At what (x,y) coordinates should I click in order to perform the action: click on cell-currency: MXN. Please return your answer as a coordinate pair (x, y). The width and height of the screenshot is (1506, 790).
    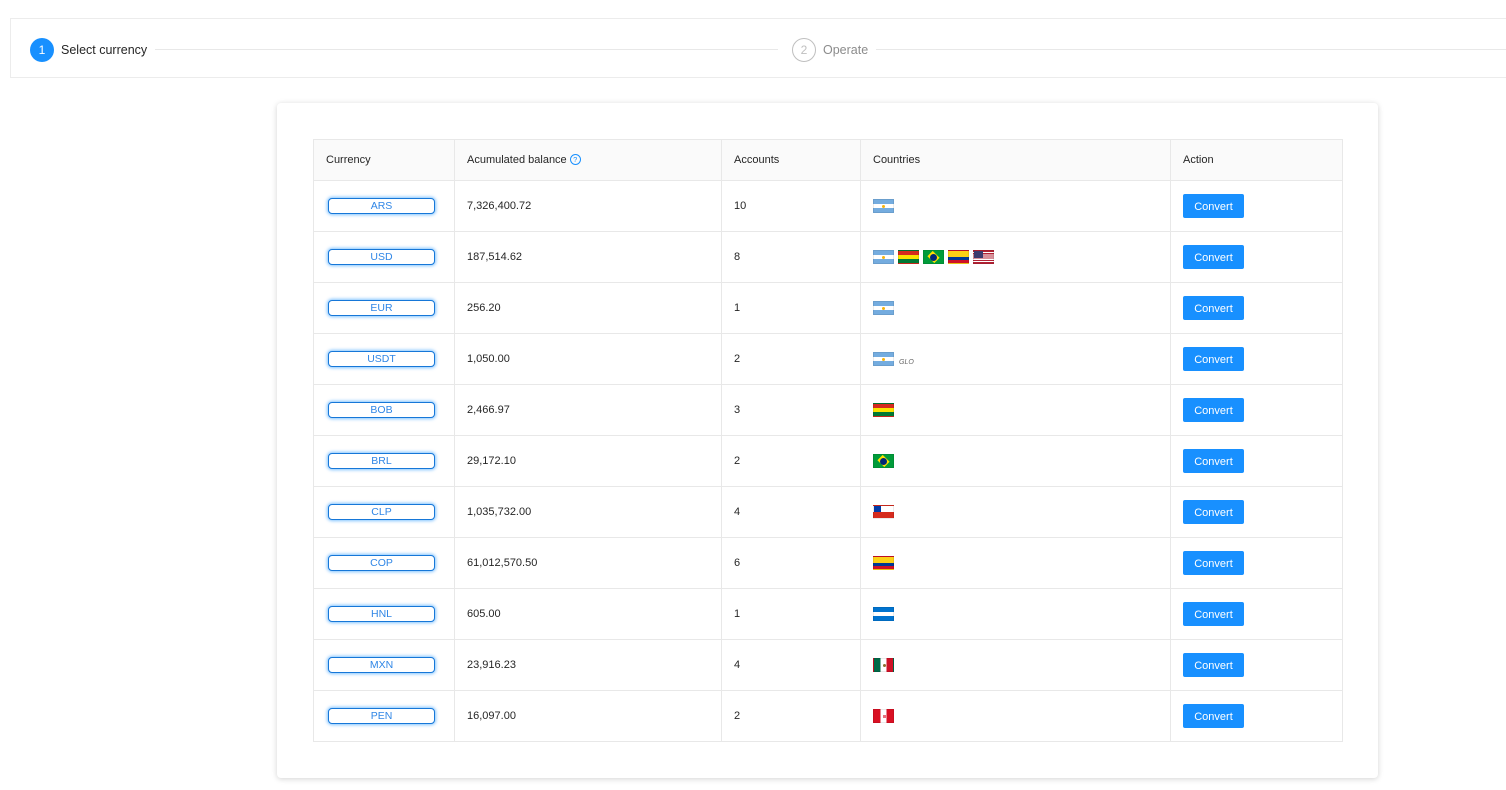
    Looking at the image, I should click on (384, 665).